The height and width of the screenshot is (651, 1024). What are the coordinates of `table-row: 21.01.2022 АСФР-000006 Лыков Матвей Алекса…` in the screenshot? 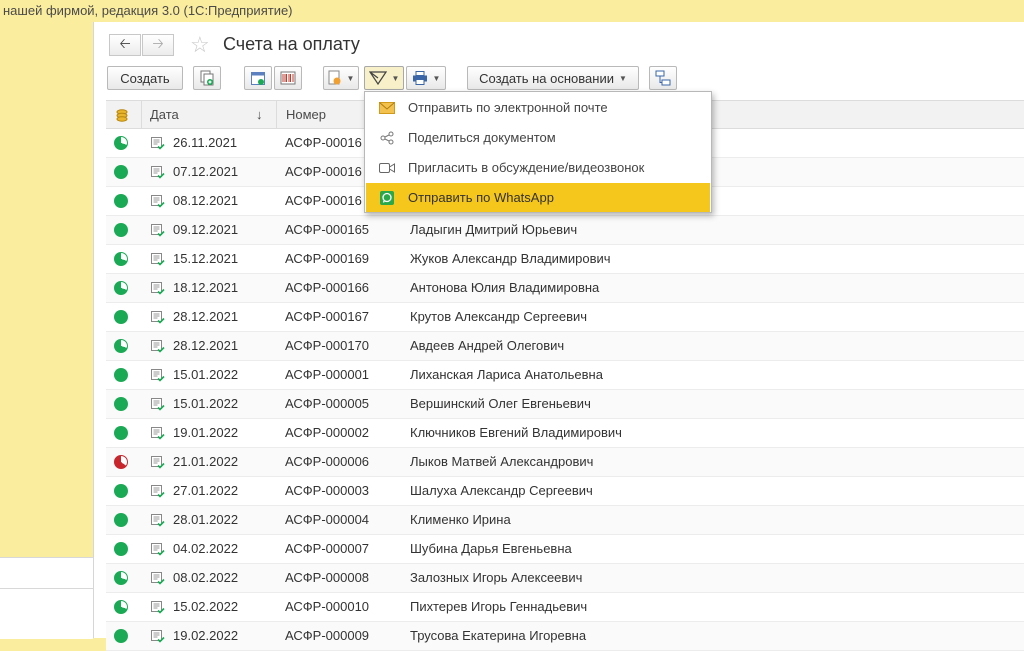 It's located at (565, 462).